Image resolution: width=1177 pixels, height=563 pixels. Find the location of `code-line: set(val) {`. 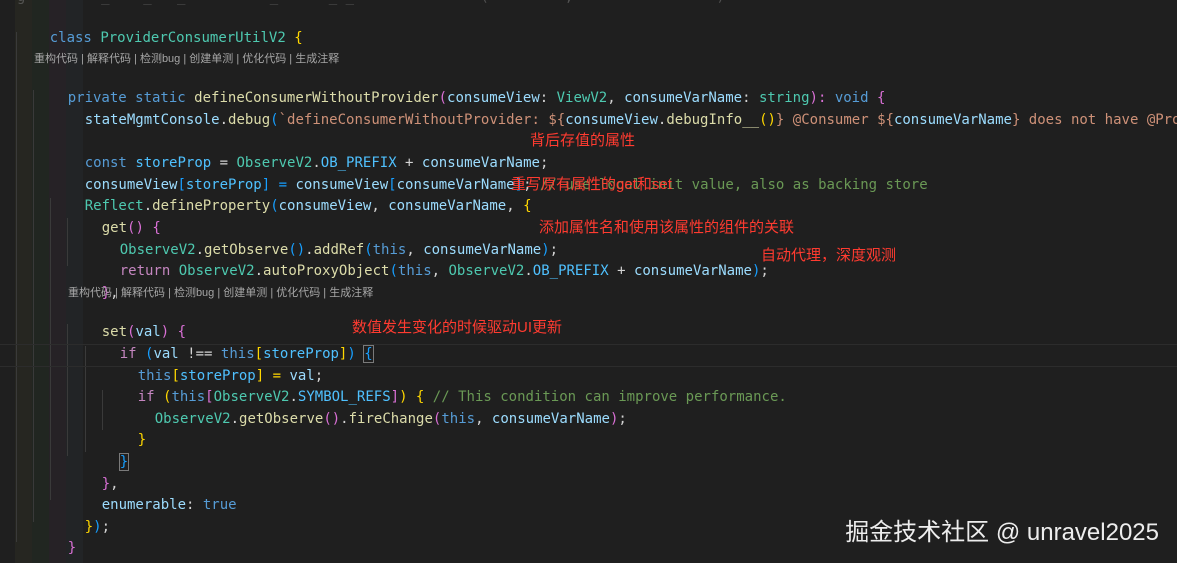

code-line: set(val) { is located at coordinates (127, 320).